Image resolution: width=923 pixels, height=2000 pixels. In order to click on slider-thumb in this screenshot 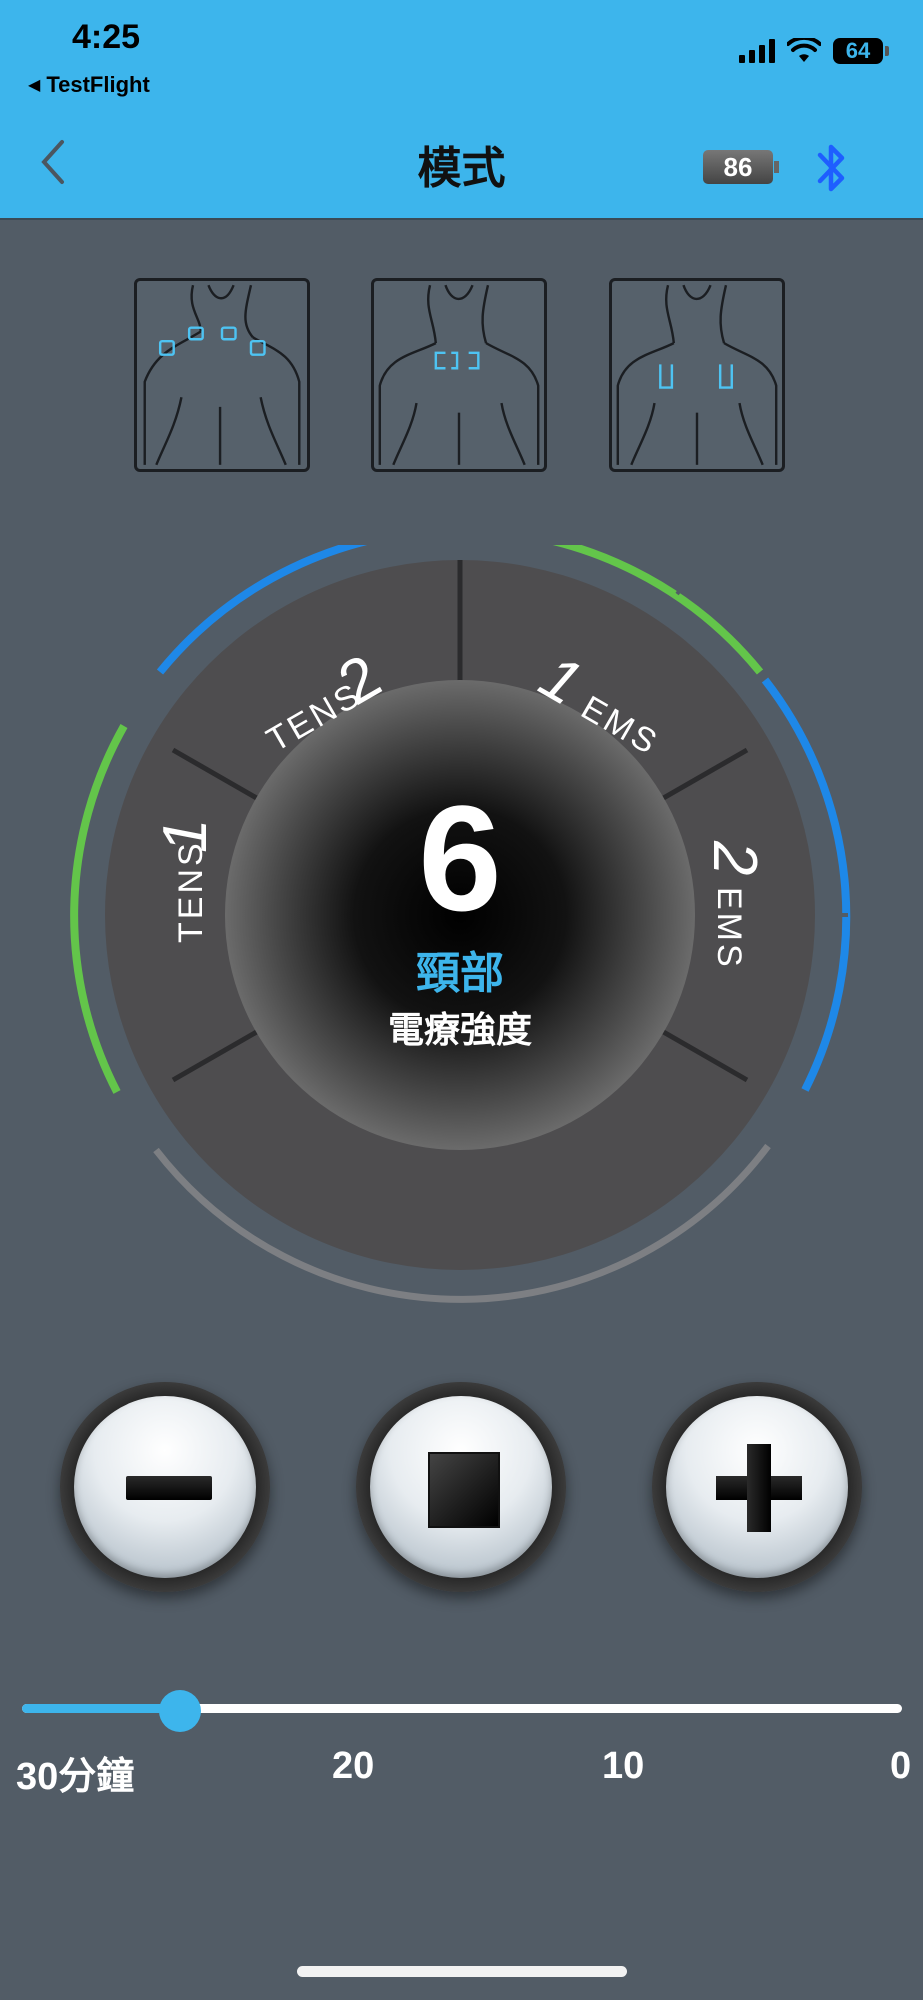, I will do `click(180, 1711)`.